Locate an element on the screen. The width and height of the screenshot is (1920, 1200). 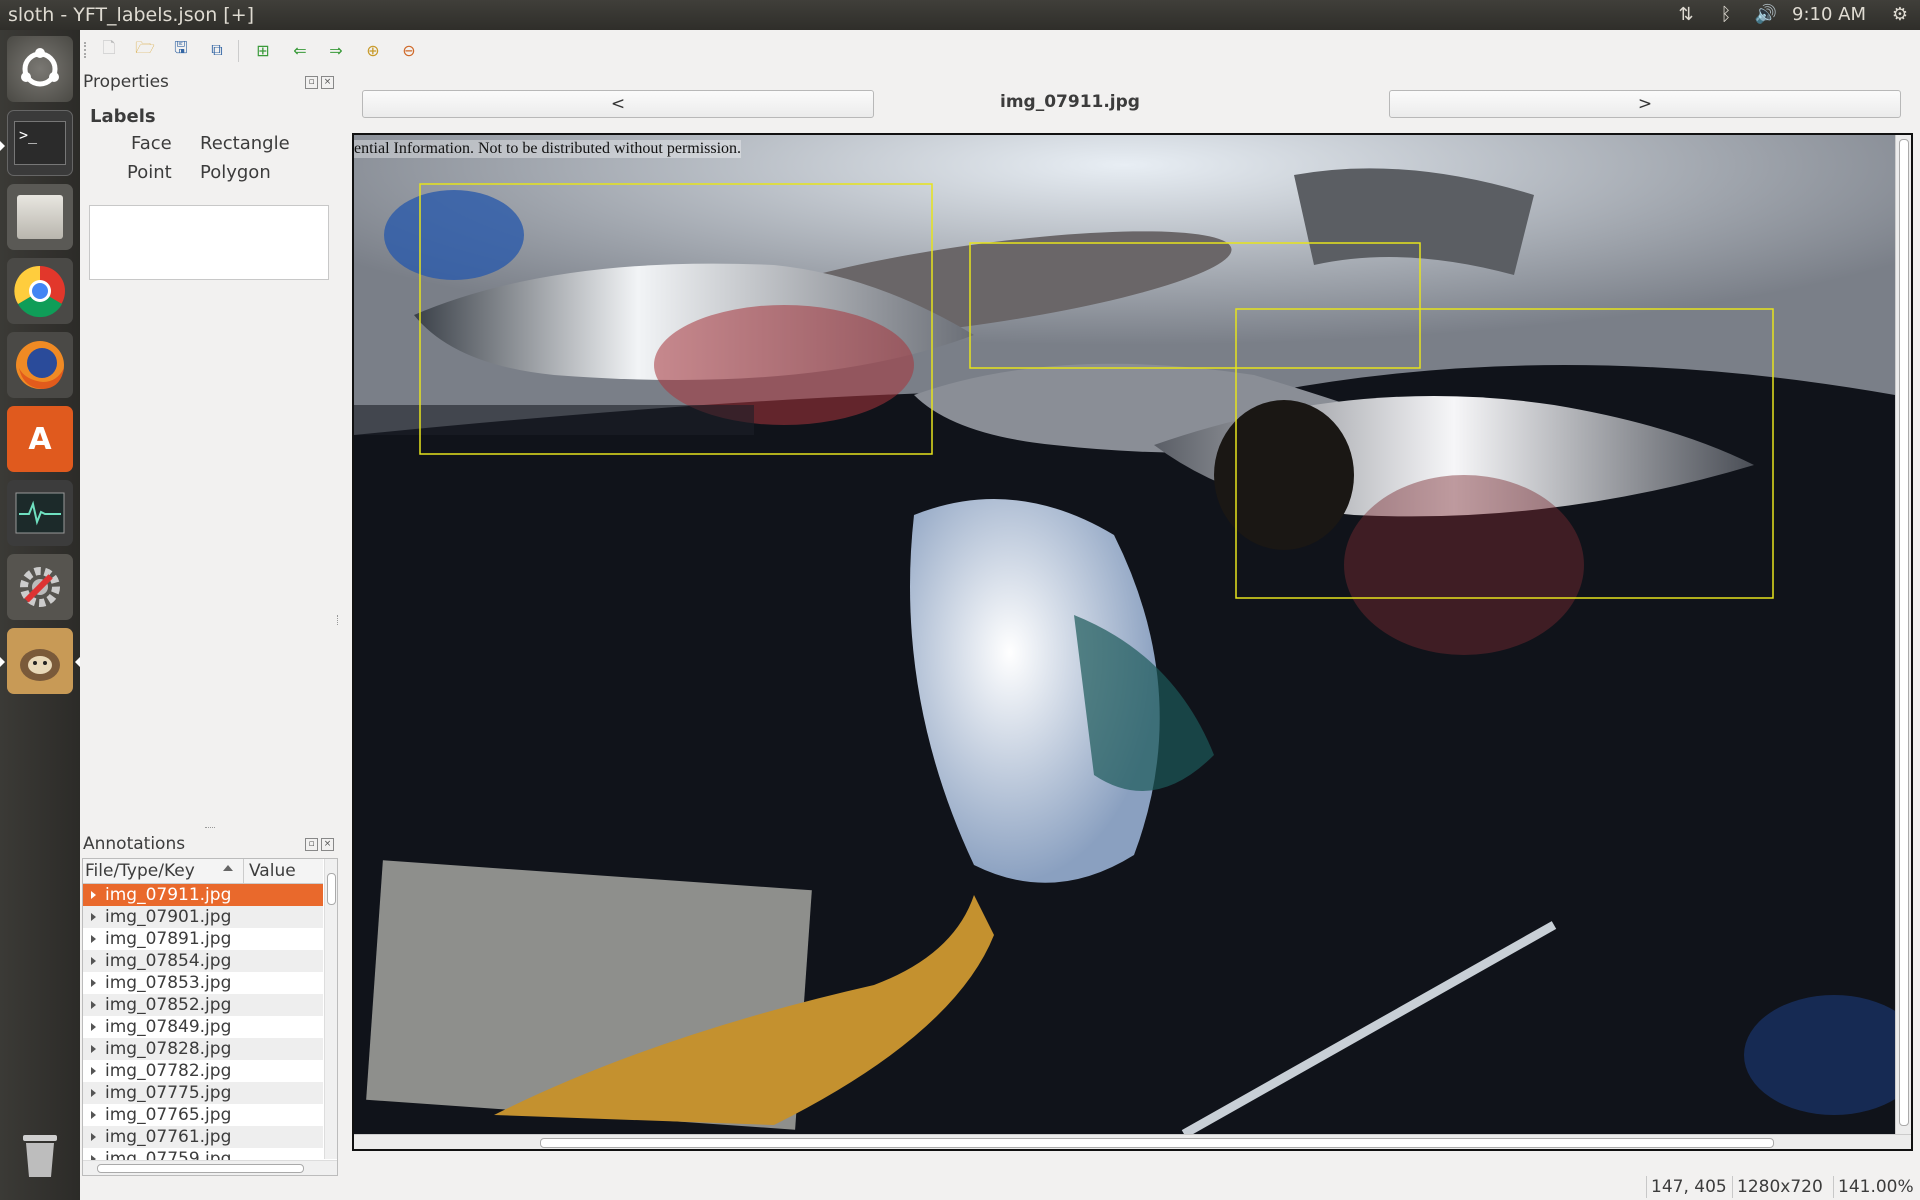
file-manager-icon is located at coordinates (40, 217).